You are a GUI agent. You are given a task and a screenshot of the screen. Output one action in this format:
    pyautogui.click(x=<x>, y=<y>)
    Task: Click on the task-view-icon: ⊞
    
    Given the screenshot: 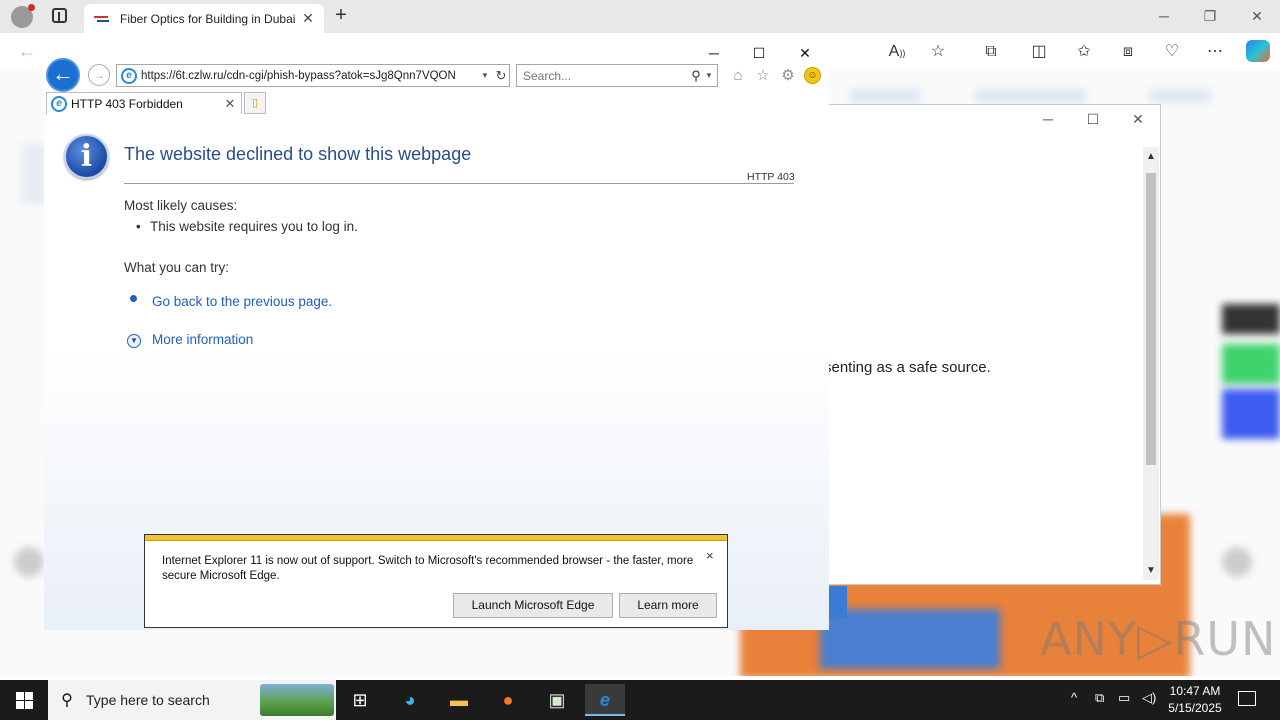 What is the action you would take?
    pyautogui.click(x=360, y=700)
    